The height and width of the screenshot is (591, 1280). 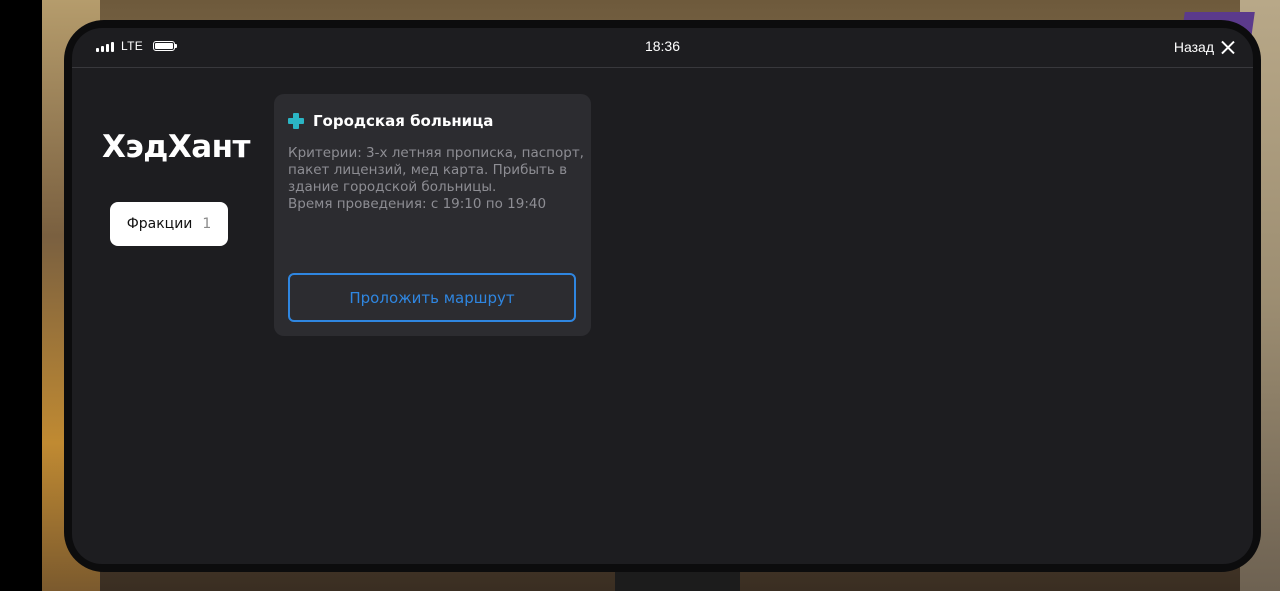 I want to click on back-button: Назад, so click(x=1204, y=47).